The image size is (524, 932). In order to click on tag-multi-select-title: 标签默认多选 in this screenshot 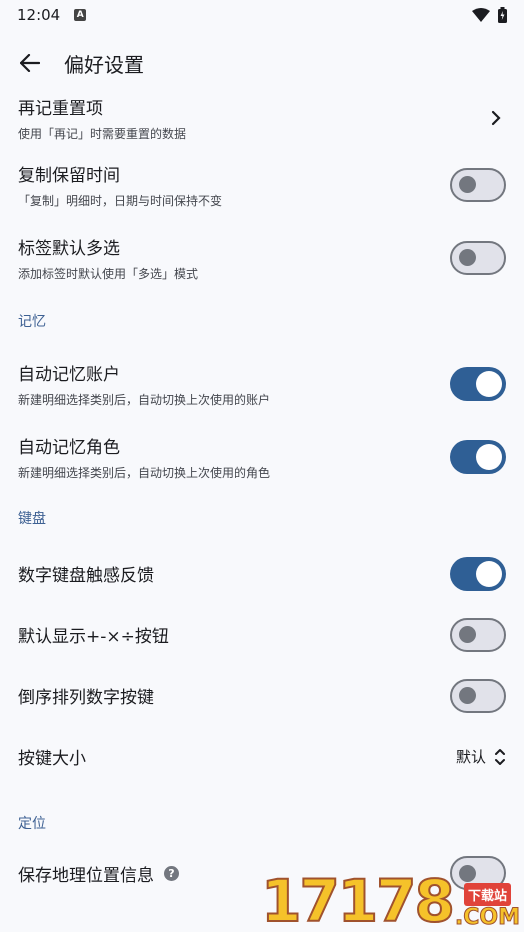, I will do `click(69, 248)`.